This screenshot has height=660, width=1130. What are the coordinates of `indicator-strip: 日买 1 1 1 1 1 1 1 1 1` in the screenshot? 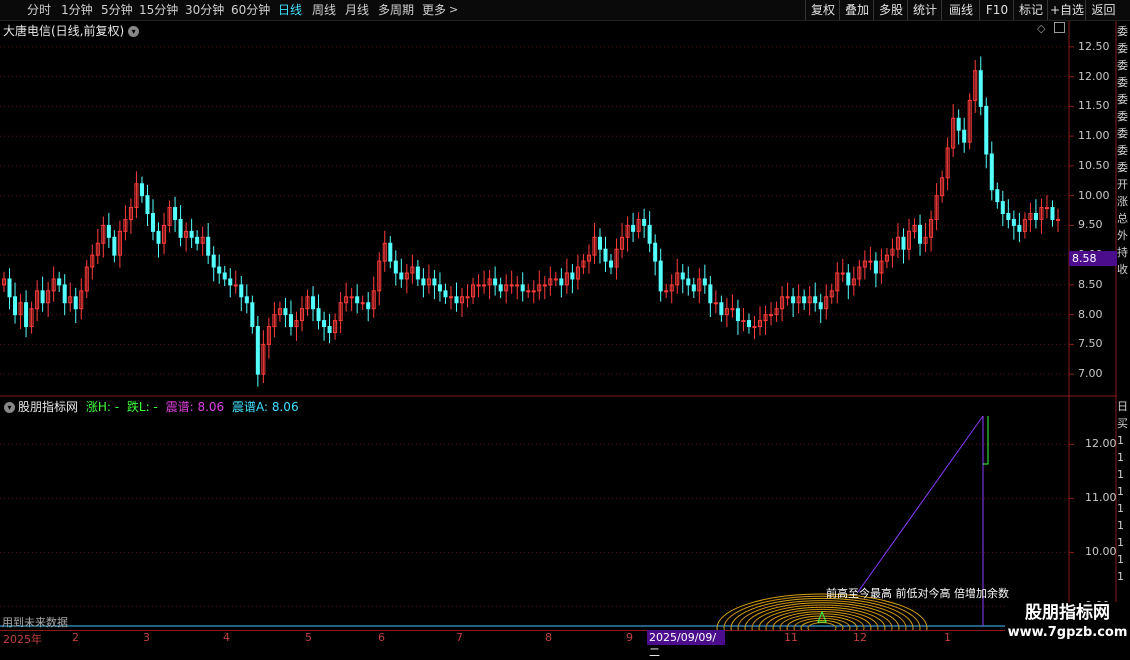 It's located at (1123, 491).